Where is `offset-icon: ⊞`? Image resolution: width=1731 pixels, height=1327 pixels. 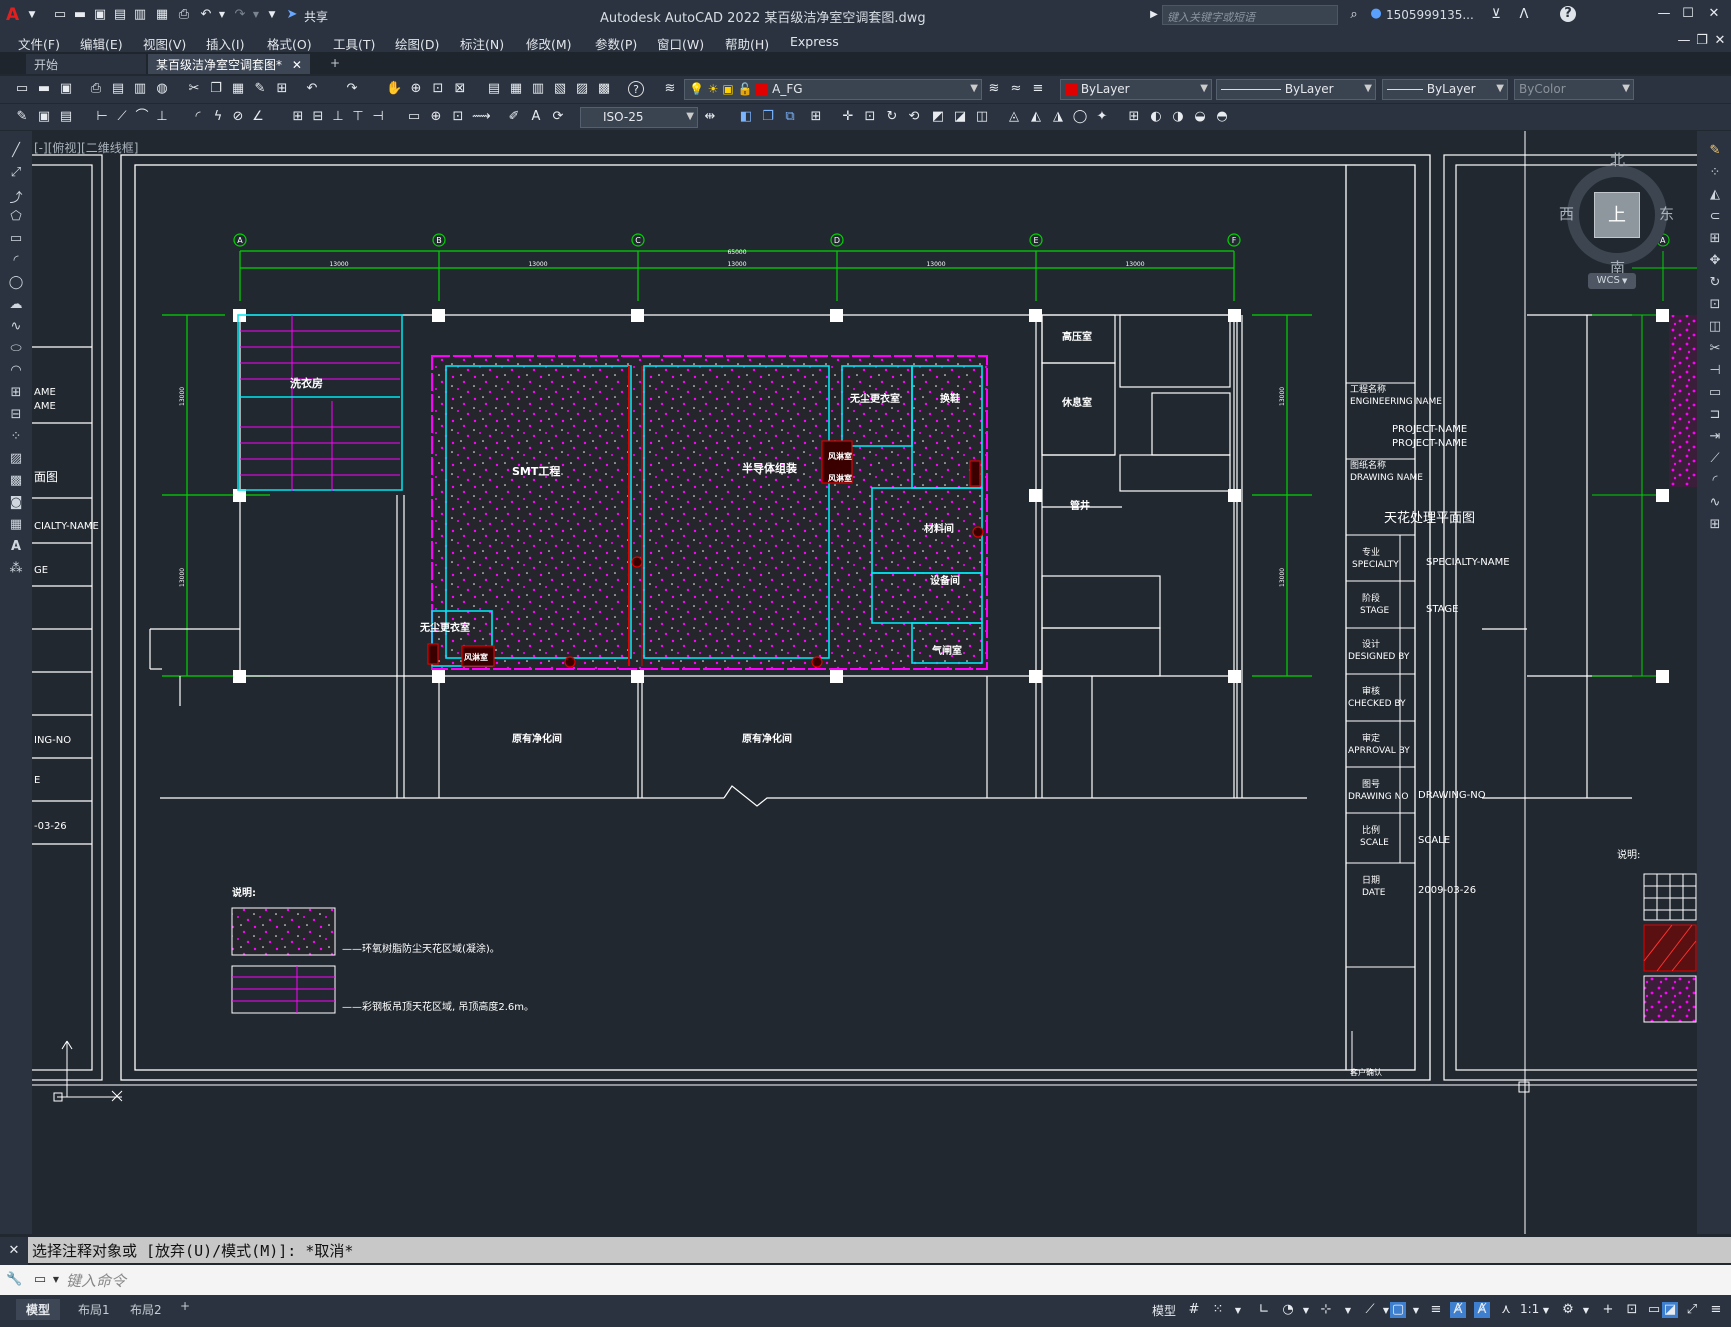
offset-icon: ⊞ is located at coordinates (816, 117).